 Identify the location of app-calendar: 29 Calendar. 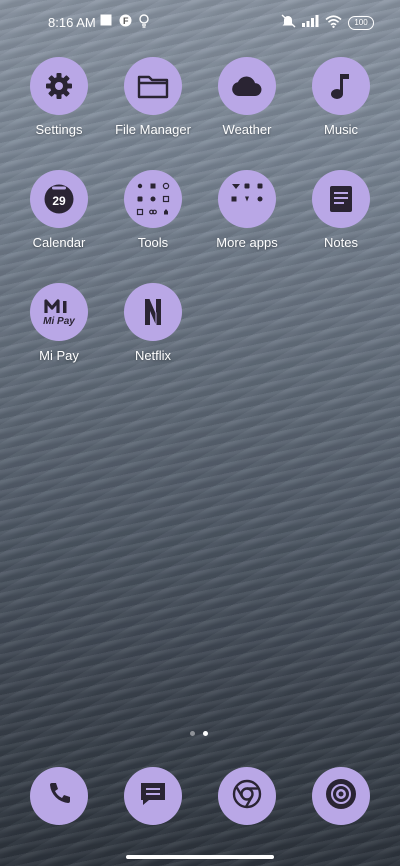
(59, 210).